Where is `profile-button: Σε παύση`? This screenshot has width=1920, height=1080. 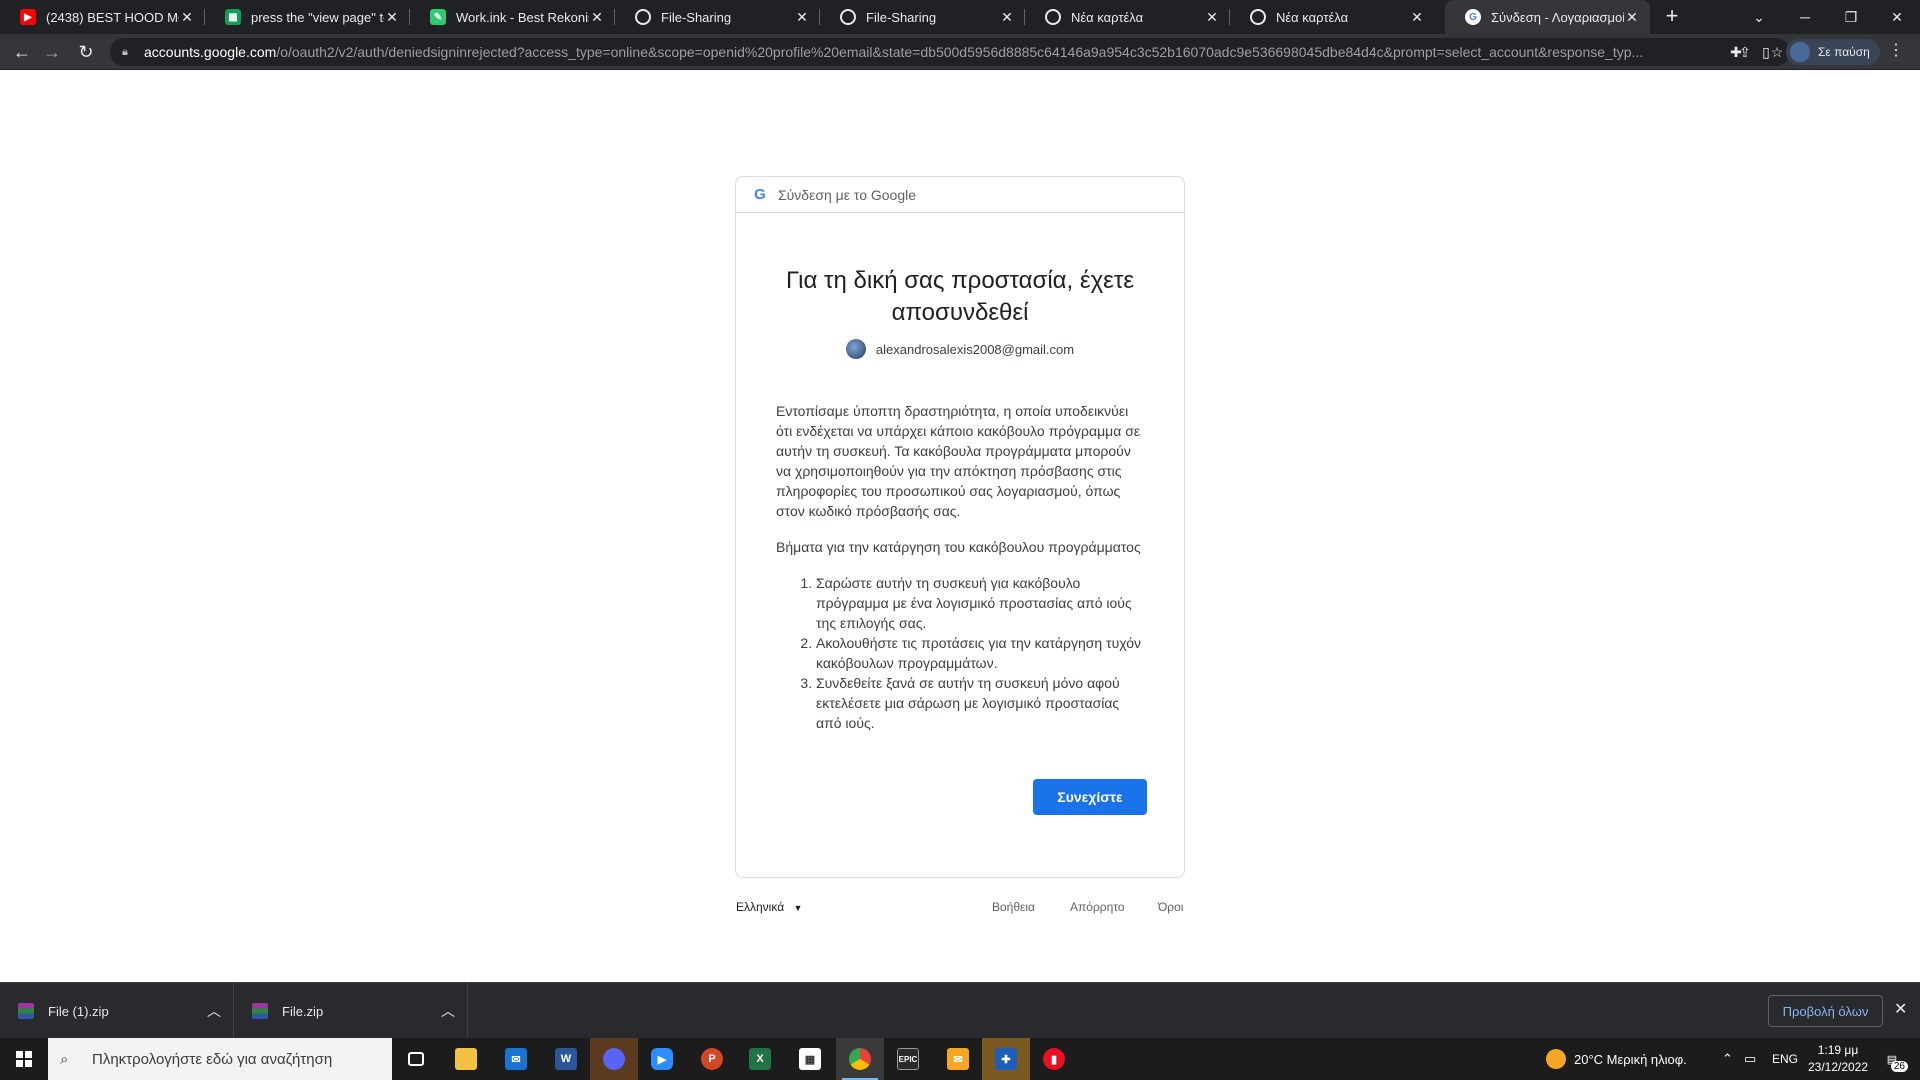
profile-button: Σε παύση is located at coordinates (1833, 52).